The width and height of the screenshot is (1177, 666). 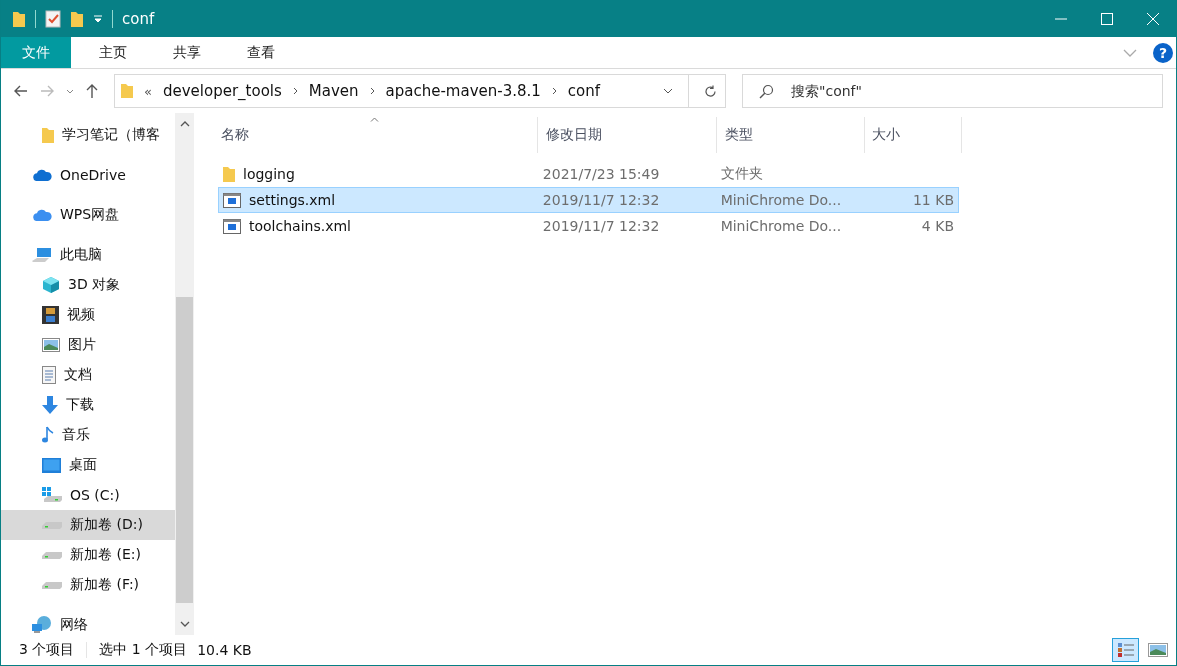 I want to click on sidebar-item: 桌面, so click(x=88, y=465).